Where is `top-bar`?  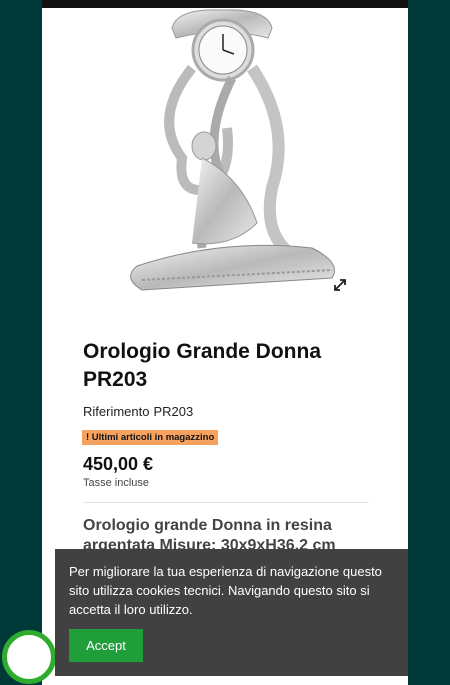
top-bar is located at coordinates (225, 4).